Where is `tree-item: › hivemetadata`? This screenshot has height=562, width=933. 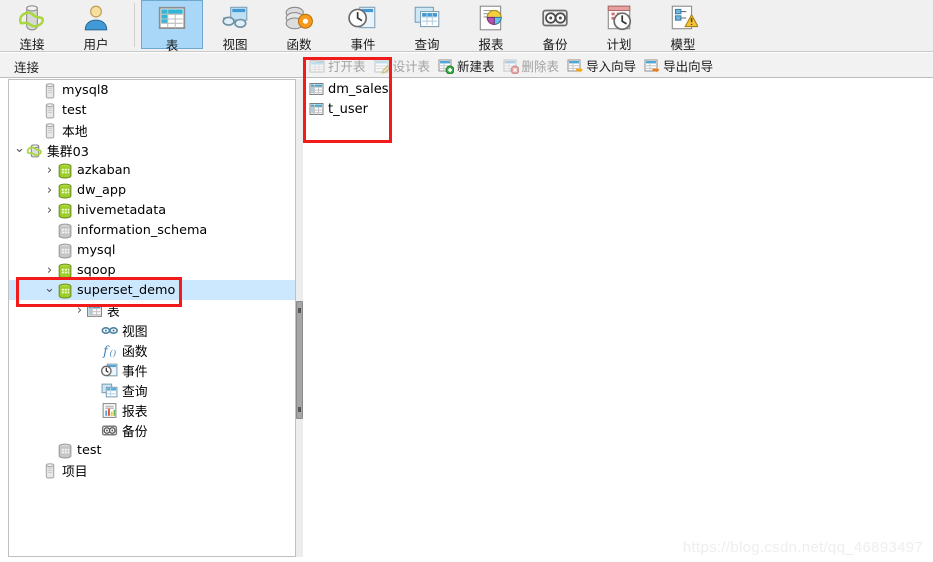 tree-item: › hivemetadata is located at coordinates (152, 210).